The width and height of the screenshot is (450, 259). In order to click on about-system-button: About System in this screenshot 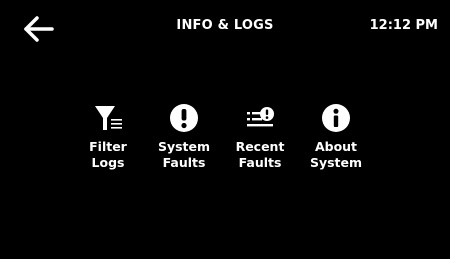, I will do `click(336, 137)`.